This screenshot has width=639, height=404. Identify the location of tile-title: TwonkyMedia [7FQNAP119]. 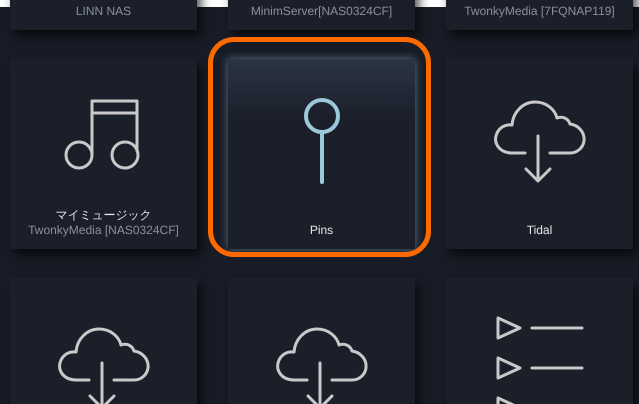
(539, 12).